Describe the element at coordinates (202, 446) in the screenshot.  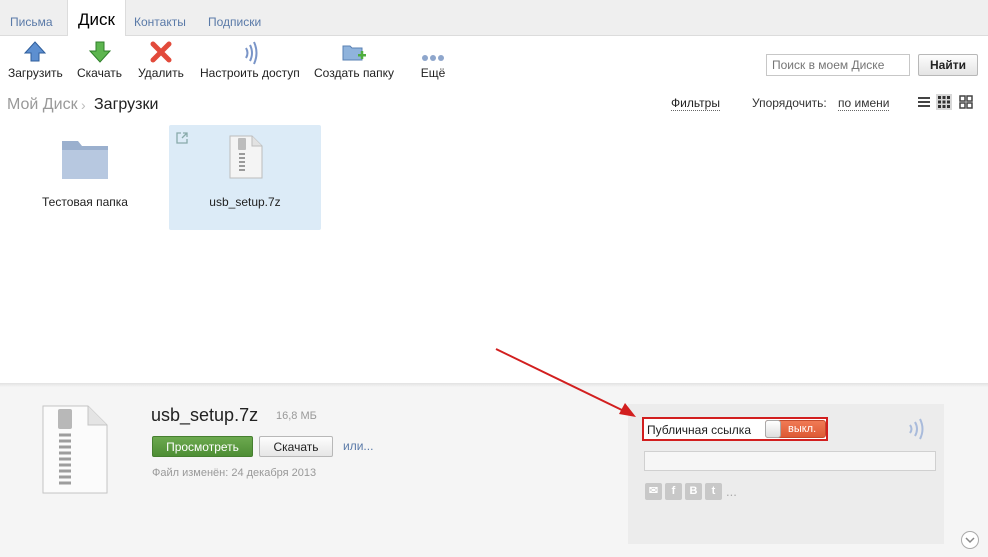
I see `preview-button: Просмотреть` at that location.